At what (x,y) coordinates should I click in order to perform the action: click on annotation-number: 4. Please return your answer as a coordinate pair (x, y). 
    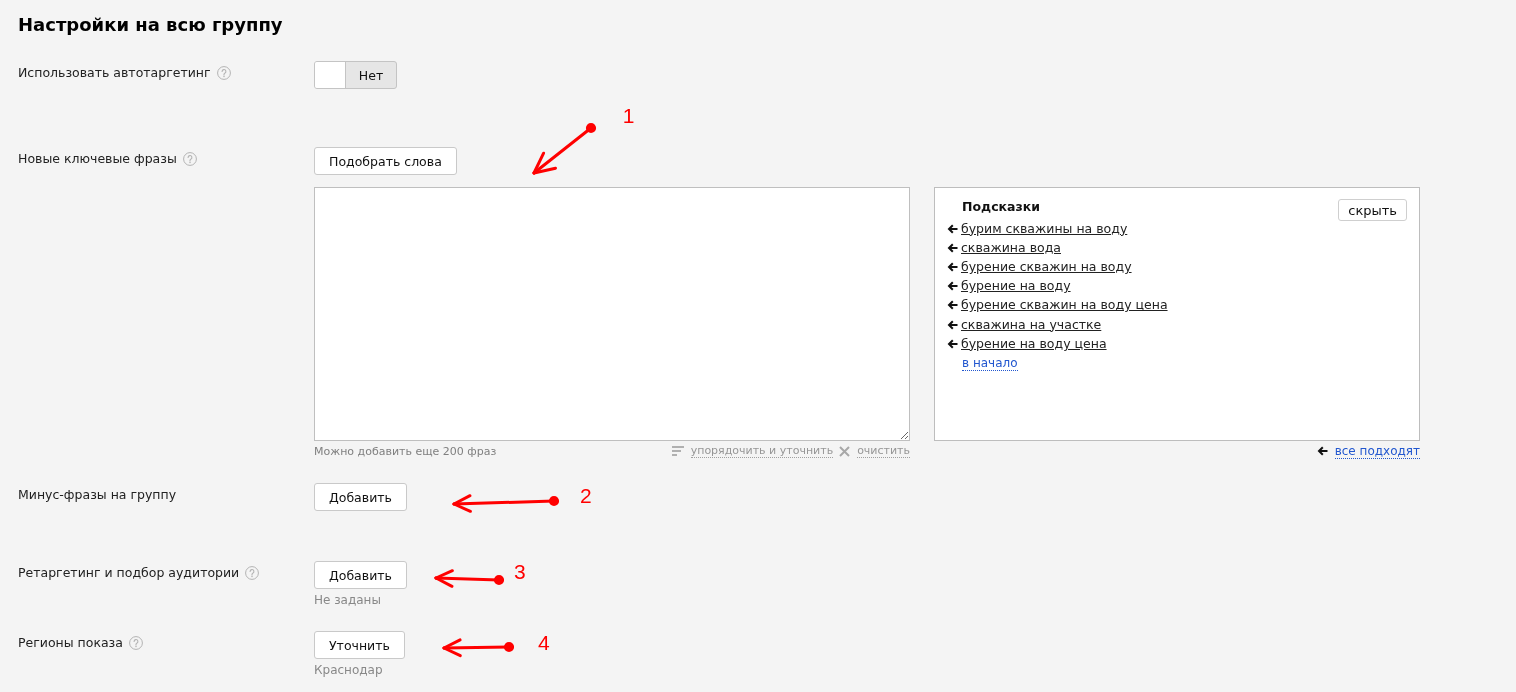
    Looking at the image, I should click on (543, 643).